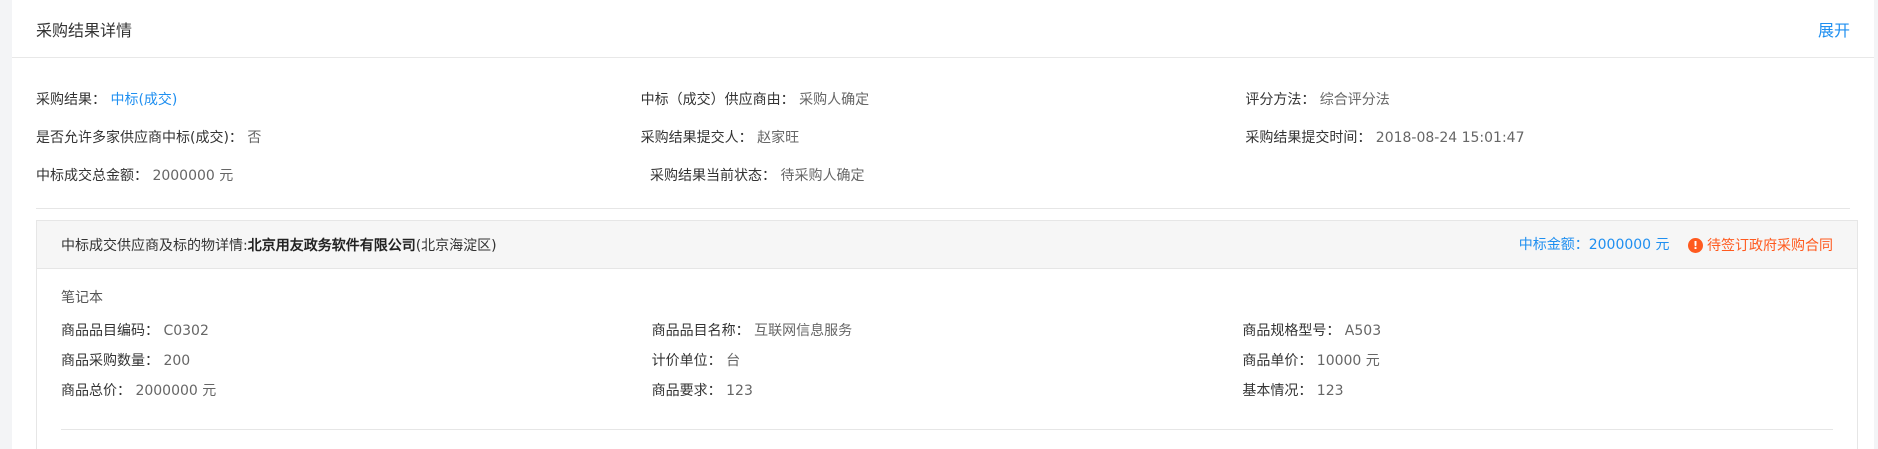 The image size is (1878, 449). What do you see at coordinates (84, 30) in the screenshot?
I see `page-title: 采购结果详情` at bounding box center [84, 30].